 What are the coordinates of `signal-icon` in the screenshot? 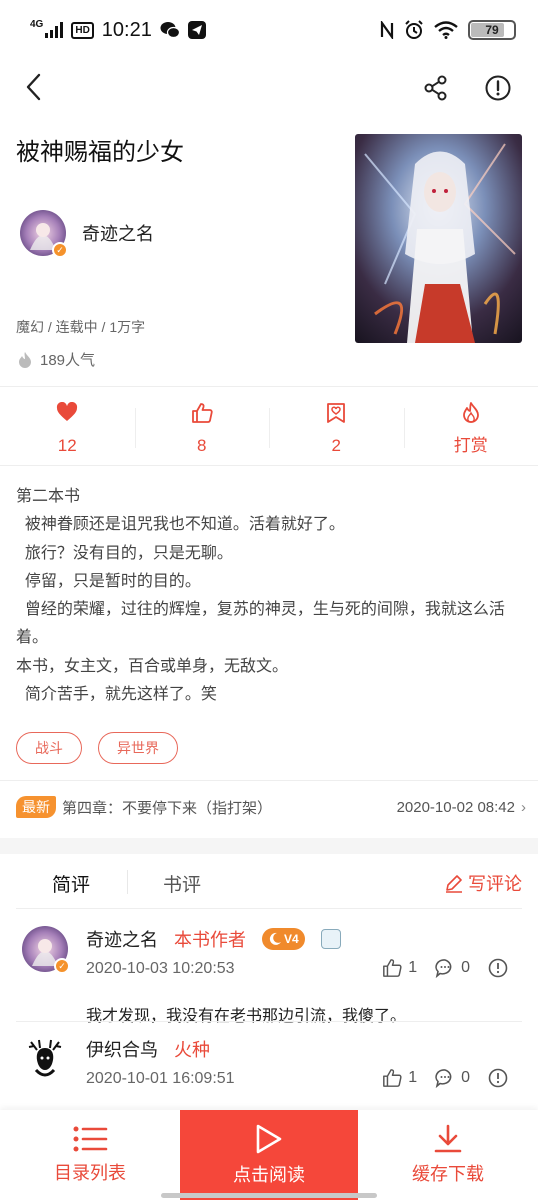 It's located at (54, 30).